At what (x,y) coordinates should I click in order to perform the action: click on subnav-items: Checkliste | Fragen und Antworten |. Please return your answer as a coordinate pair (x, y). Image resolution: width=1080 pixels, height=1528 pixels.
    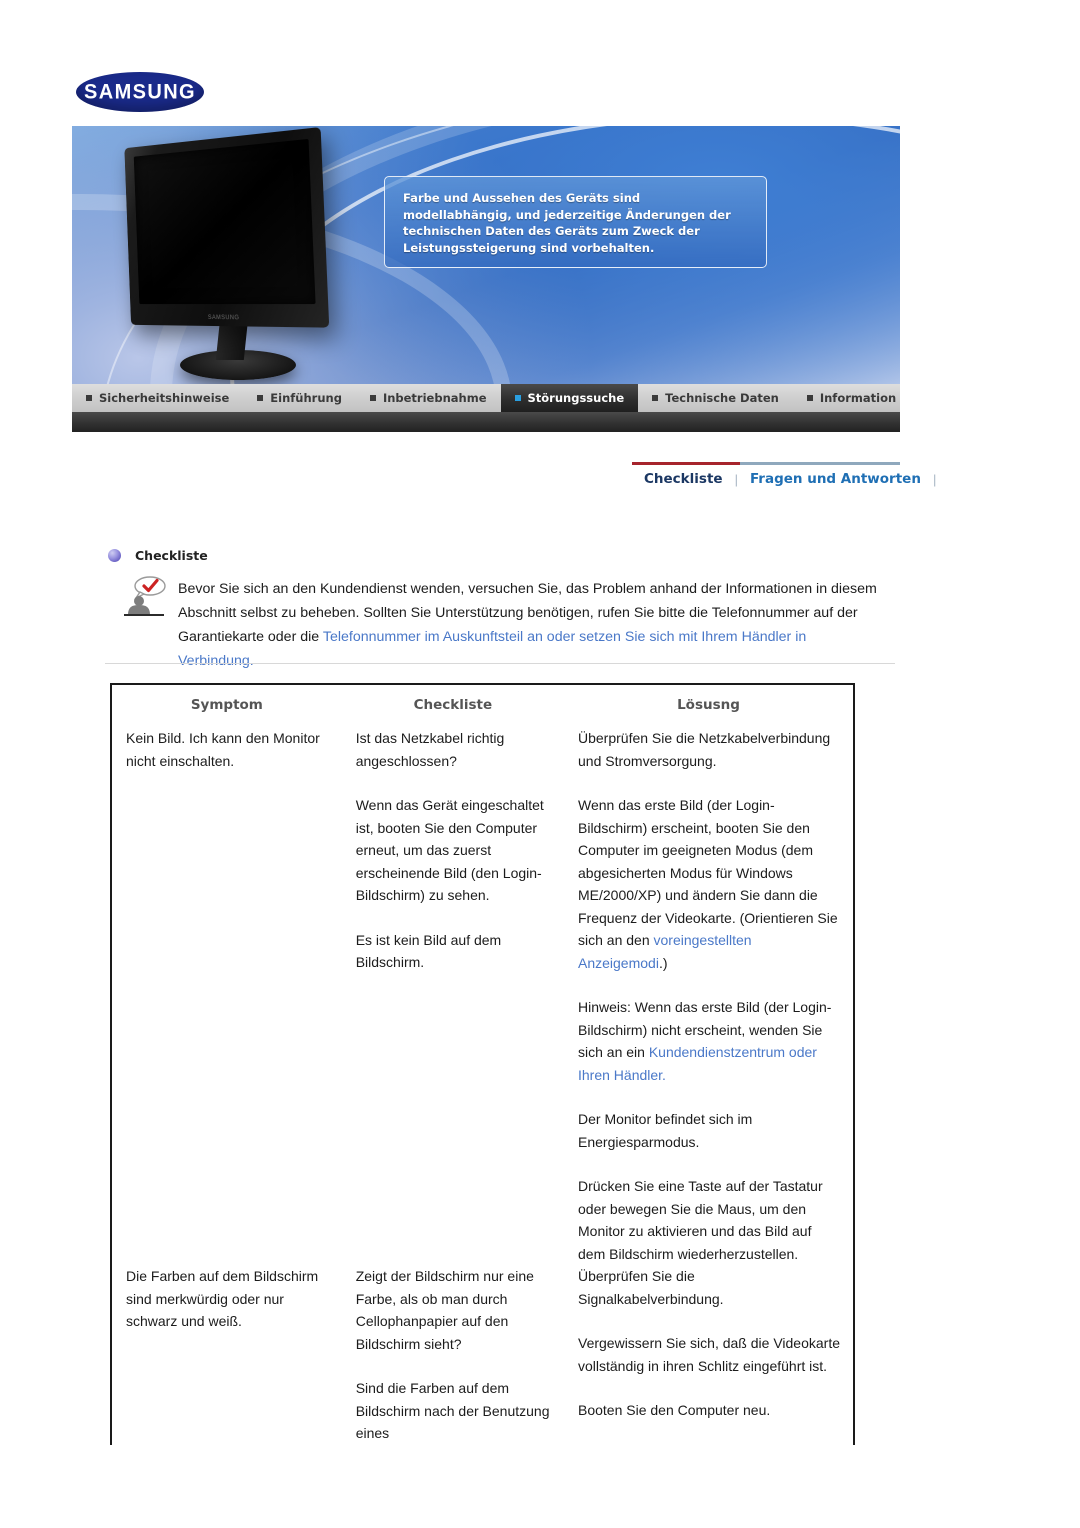
    Looking at the image, I should click on (784, 479).